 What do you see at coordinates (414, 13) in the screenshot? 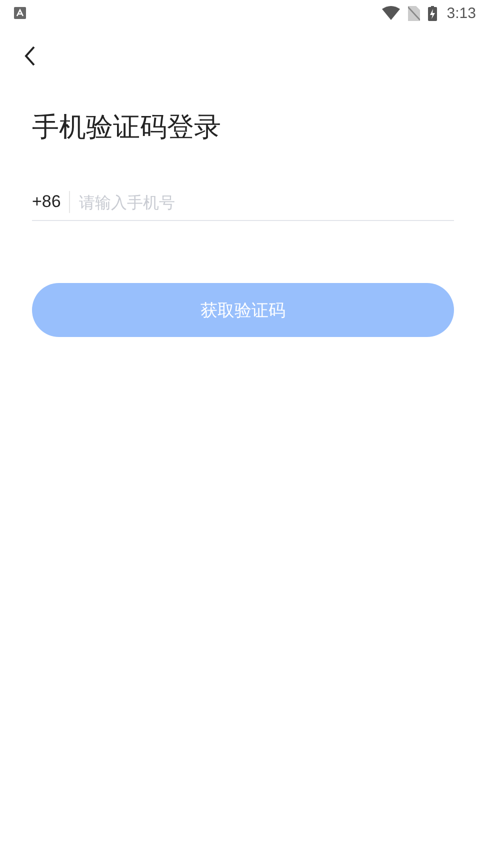
I see `no-sim-icon` at bounding box center [414, 13].